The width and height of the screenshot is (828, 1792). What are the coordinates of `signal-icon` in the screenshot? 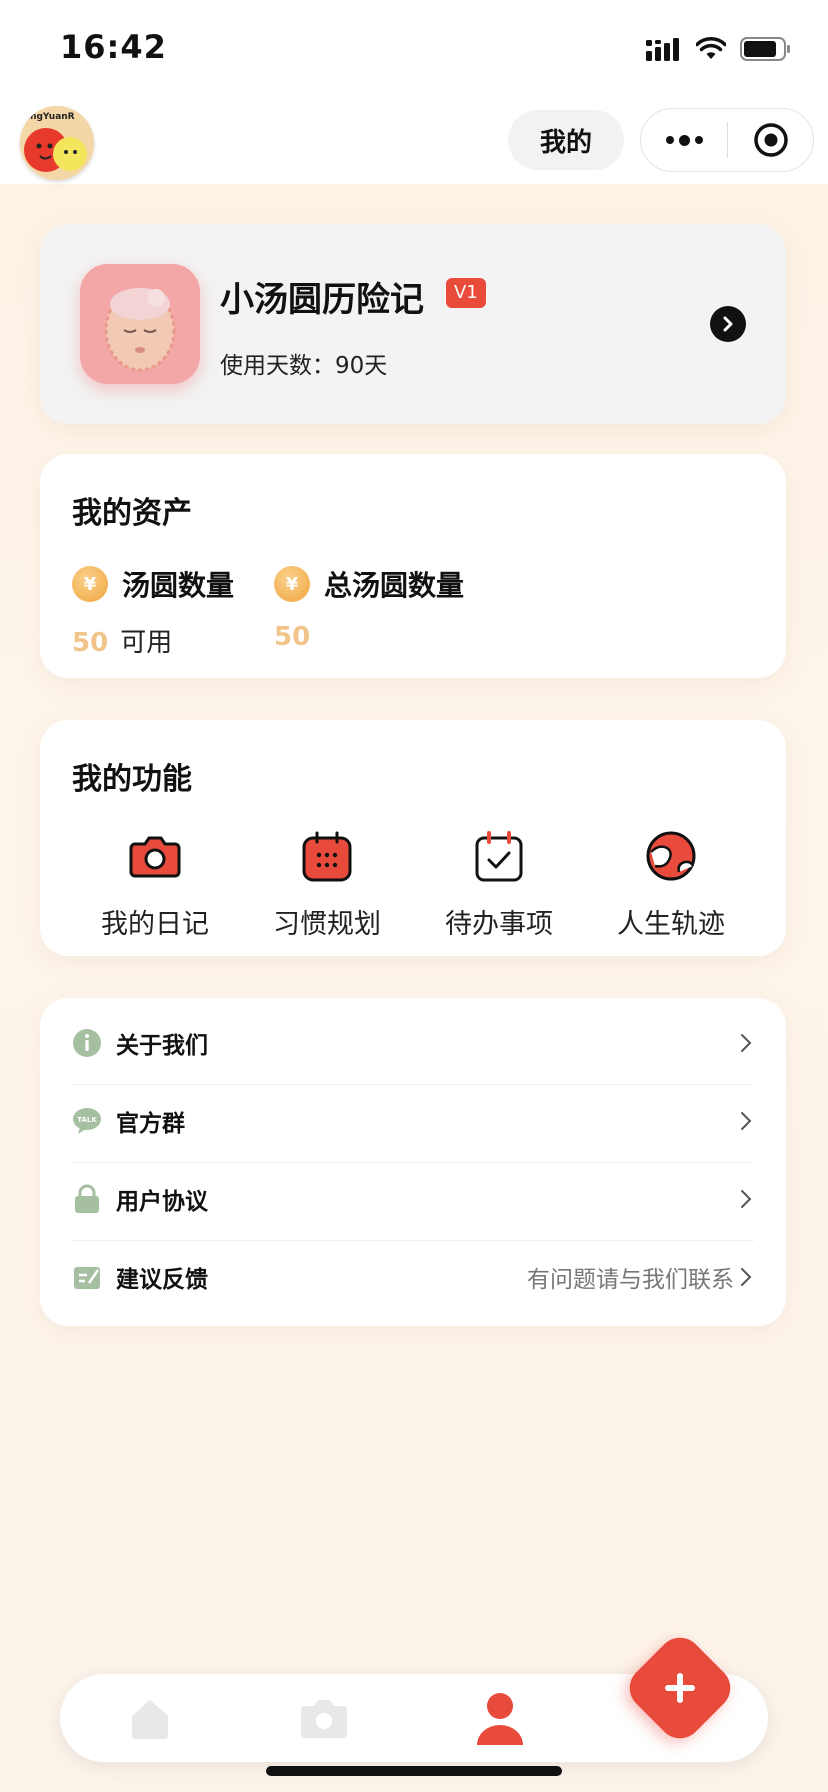 It's located at (662, 49).